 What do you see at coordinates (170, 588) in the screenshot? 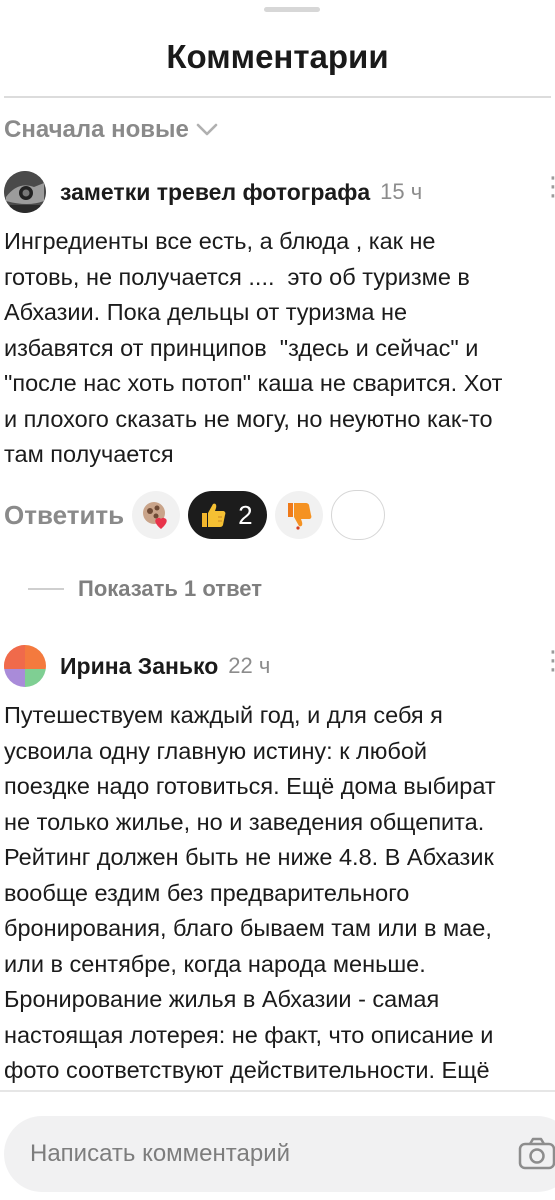
I see `show-replies-label: Показать 1 ответ` at bounding box center [170, 588].